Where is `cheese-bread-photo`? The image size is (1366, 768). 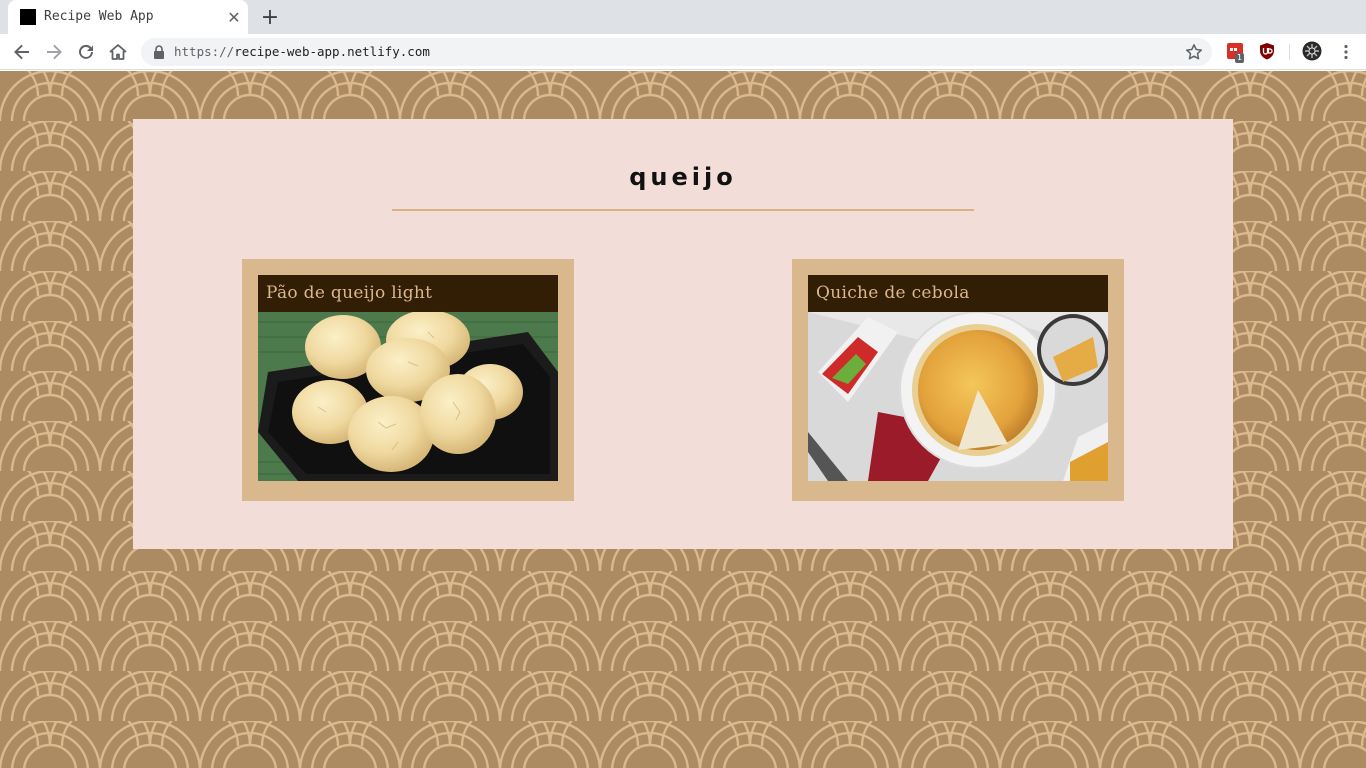
cheese-bread-photo is located at coordinates (408, 396).